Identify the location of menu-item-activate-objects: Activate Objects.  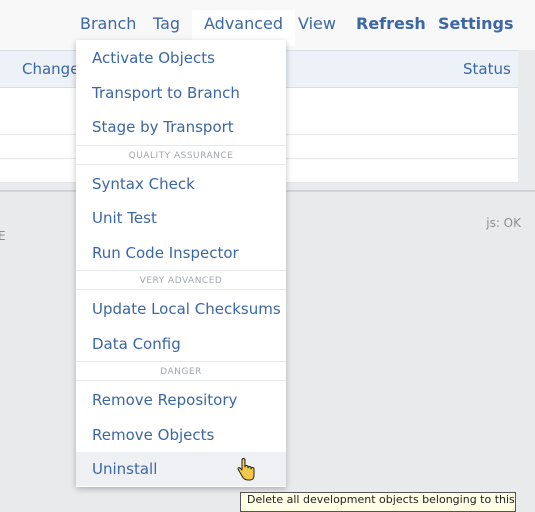
(181, 58).